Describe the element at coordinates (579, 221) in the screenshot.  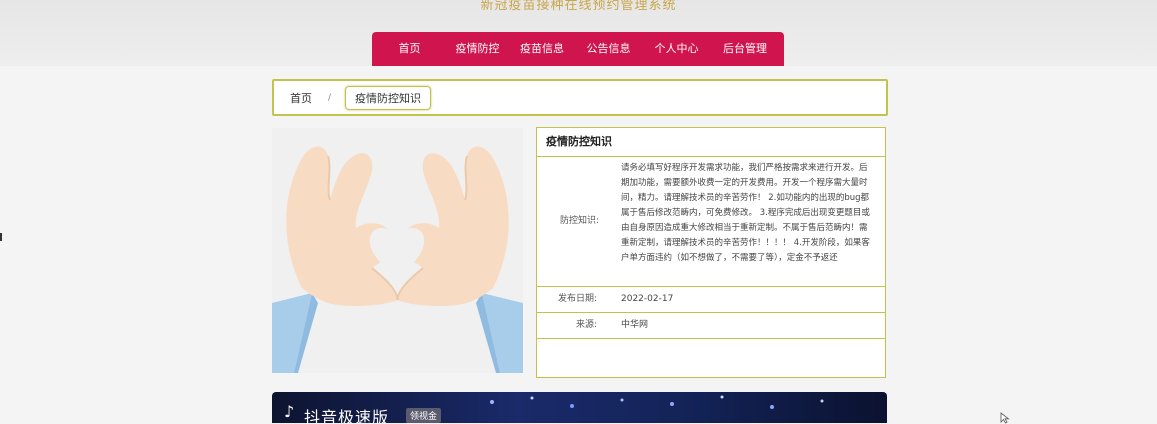
I see `content-label: 防控知识:` at that location.